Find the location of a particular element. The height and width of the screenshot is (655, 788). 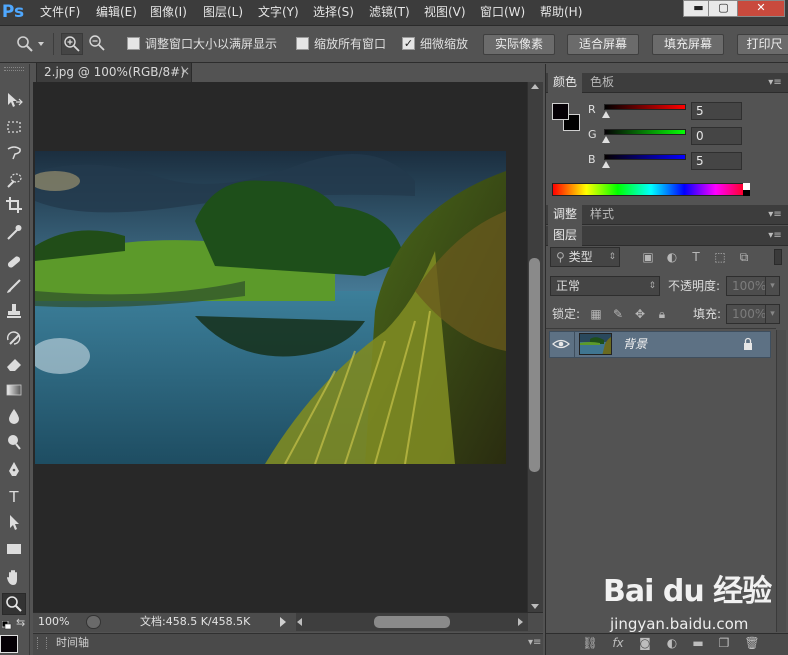

eyedropper-tool-icon is located at coordinates (14, 233).